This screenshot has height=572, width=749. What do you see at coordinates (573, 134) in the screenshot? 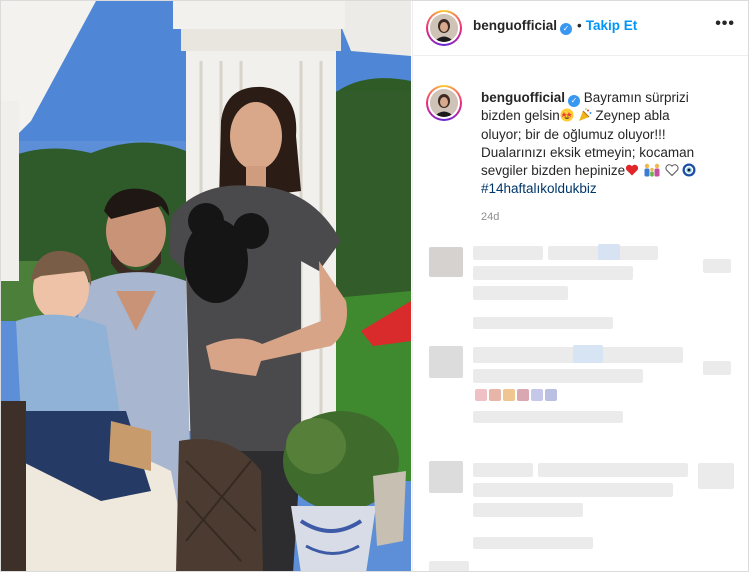
I see `caption-line-3: oluyor; bir de oğlumuz oluyor!!!` at bounding box center [573, 134].